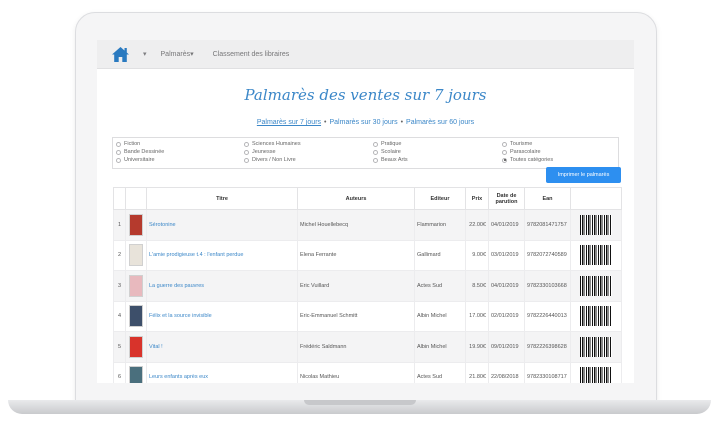 This screenshot has height=421, width=719. I want to click on author-cell: Elena Ferrante, so click(356, 255).